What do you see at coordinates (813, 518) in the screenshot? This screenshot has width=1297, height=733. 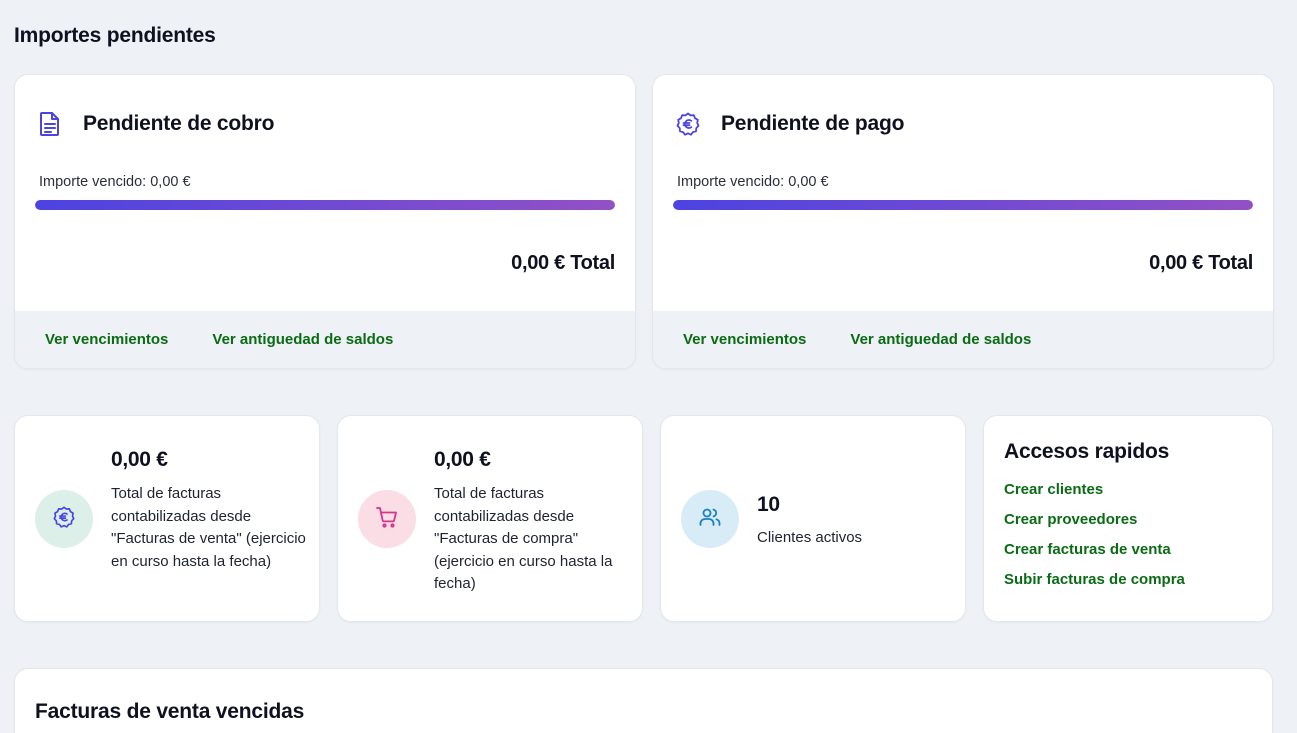 I see `active-clients-stat-card: 10 Clientes activos` at bounding box center [813, 518].